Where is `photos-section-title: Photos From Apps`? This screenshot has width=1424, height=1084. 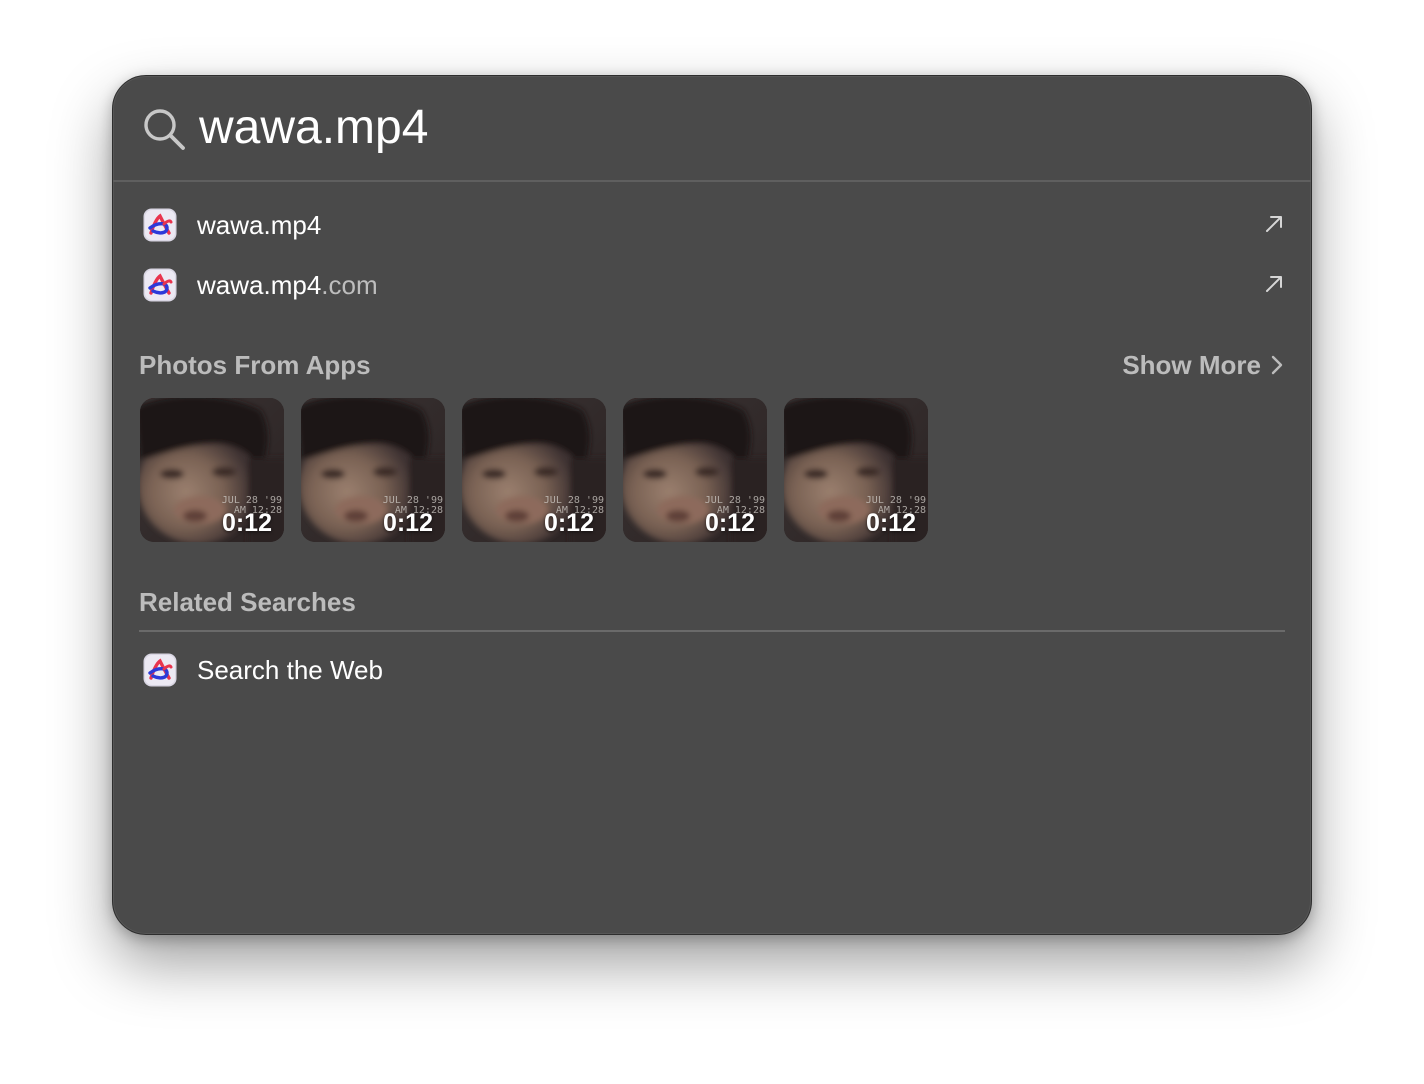
photos-section-title: Photos From Apps is located at coordinates (255, 365).